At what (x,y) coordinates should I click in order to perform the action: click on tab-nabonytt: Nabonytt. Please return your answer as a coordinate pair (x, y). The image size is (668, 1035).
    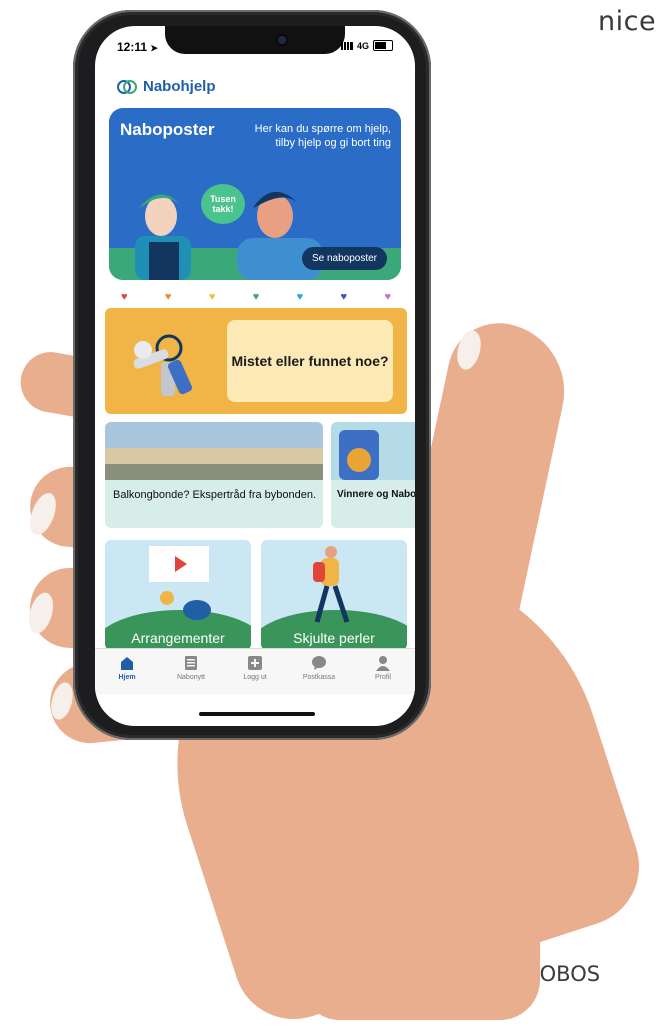
    Looking at the image, I should click on (191, 668).